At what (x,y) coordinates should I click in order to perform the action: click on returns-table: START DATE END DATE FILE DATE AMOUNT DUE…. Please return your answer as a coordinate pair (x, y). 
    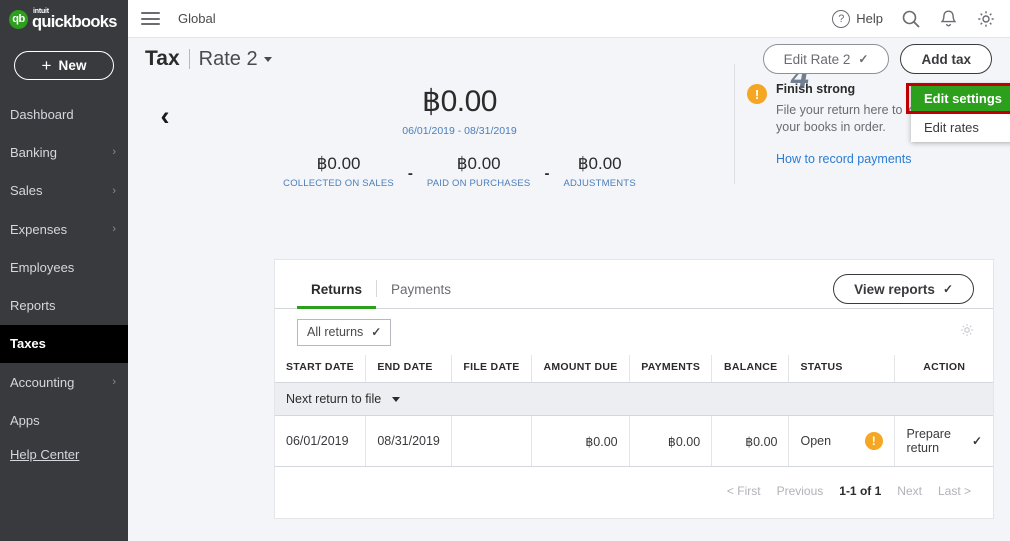
    Looking at the image, I should click on (634, 411).